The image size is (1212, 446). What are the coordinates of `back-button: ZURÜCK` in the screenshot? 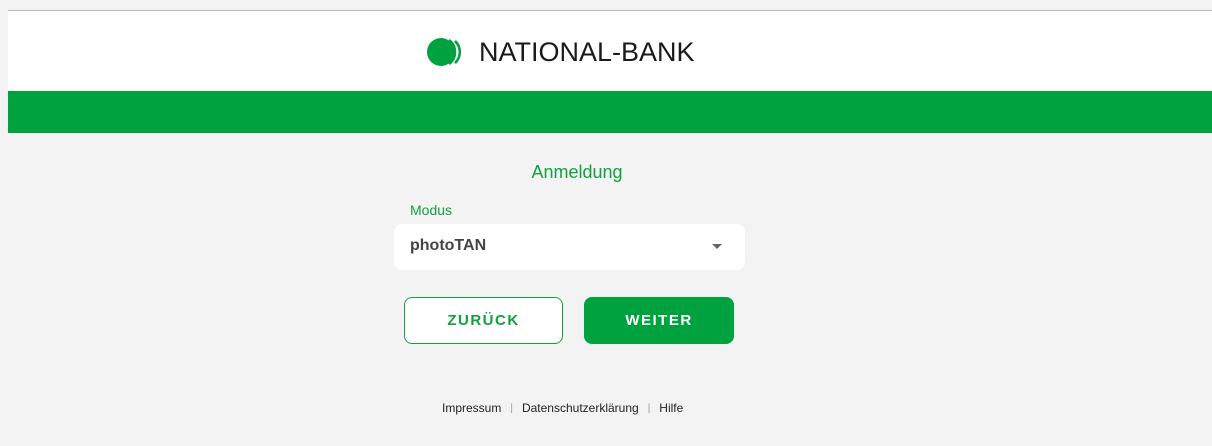 It's located at (483, 320).